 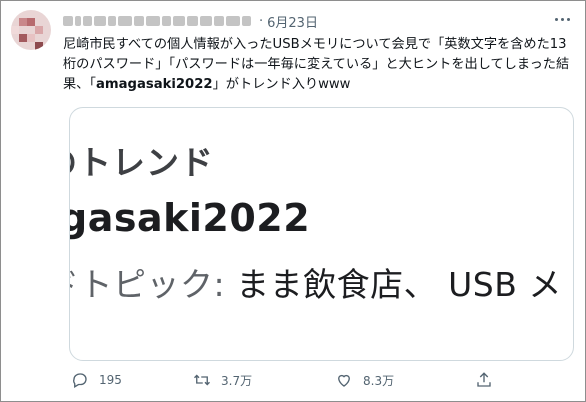 I want to click on tweet-header: · 6月23日, so click(x=190, y=21).